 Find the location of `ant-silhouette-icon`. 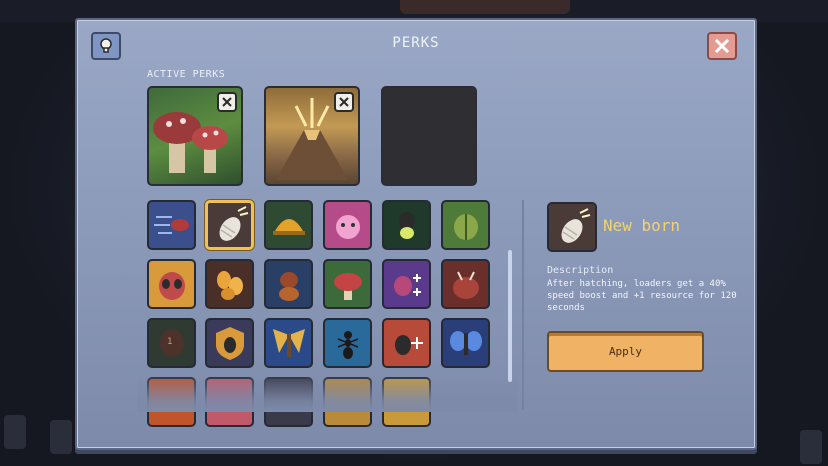

ant-silhouette-icon is located at coordinates (347, 345).